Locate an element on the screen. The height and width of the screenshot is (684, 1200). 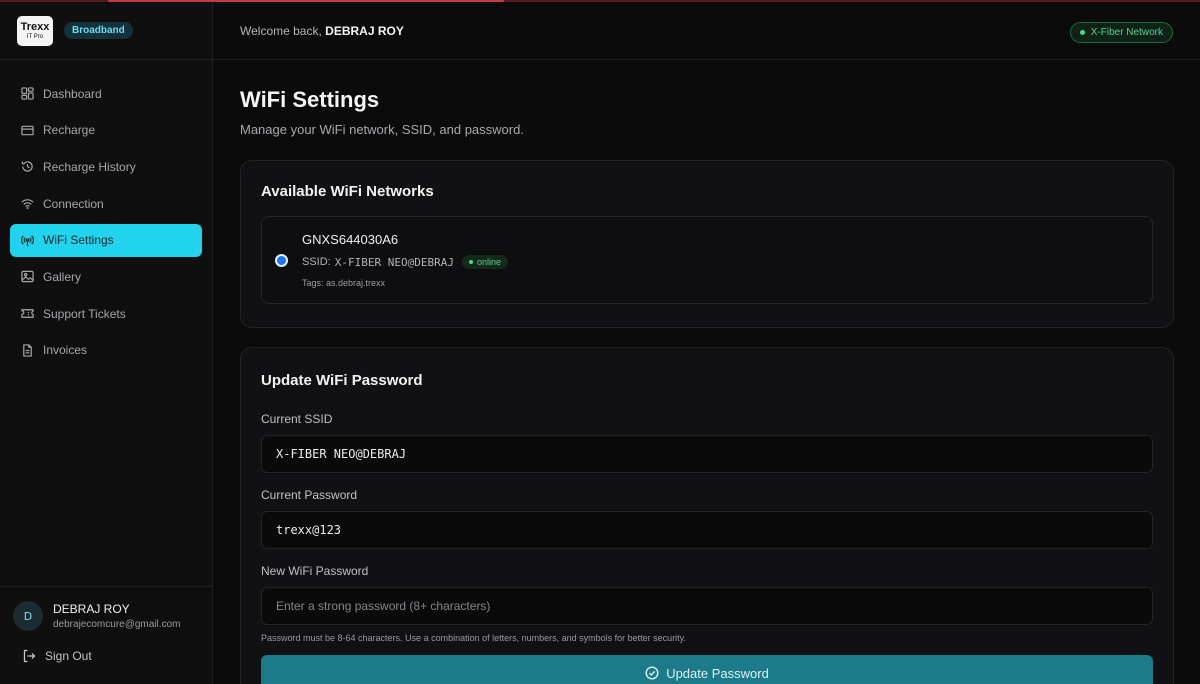
welcome-message: Welcome back, DEBRAJ ROY is located at coordinates (322, 31).